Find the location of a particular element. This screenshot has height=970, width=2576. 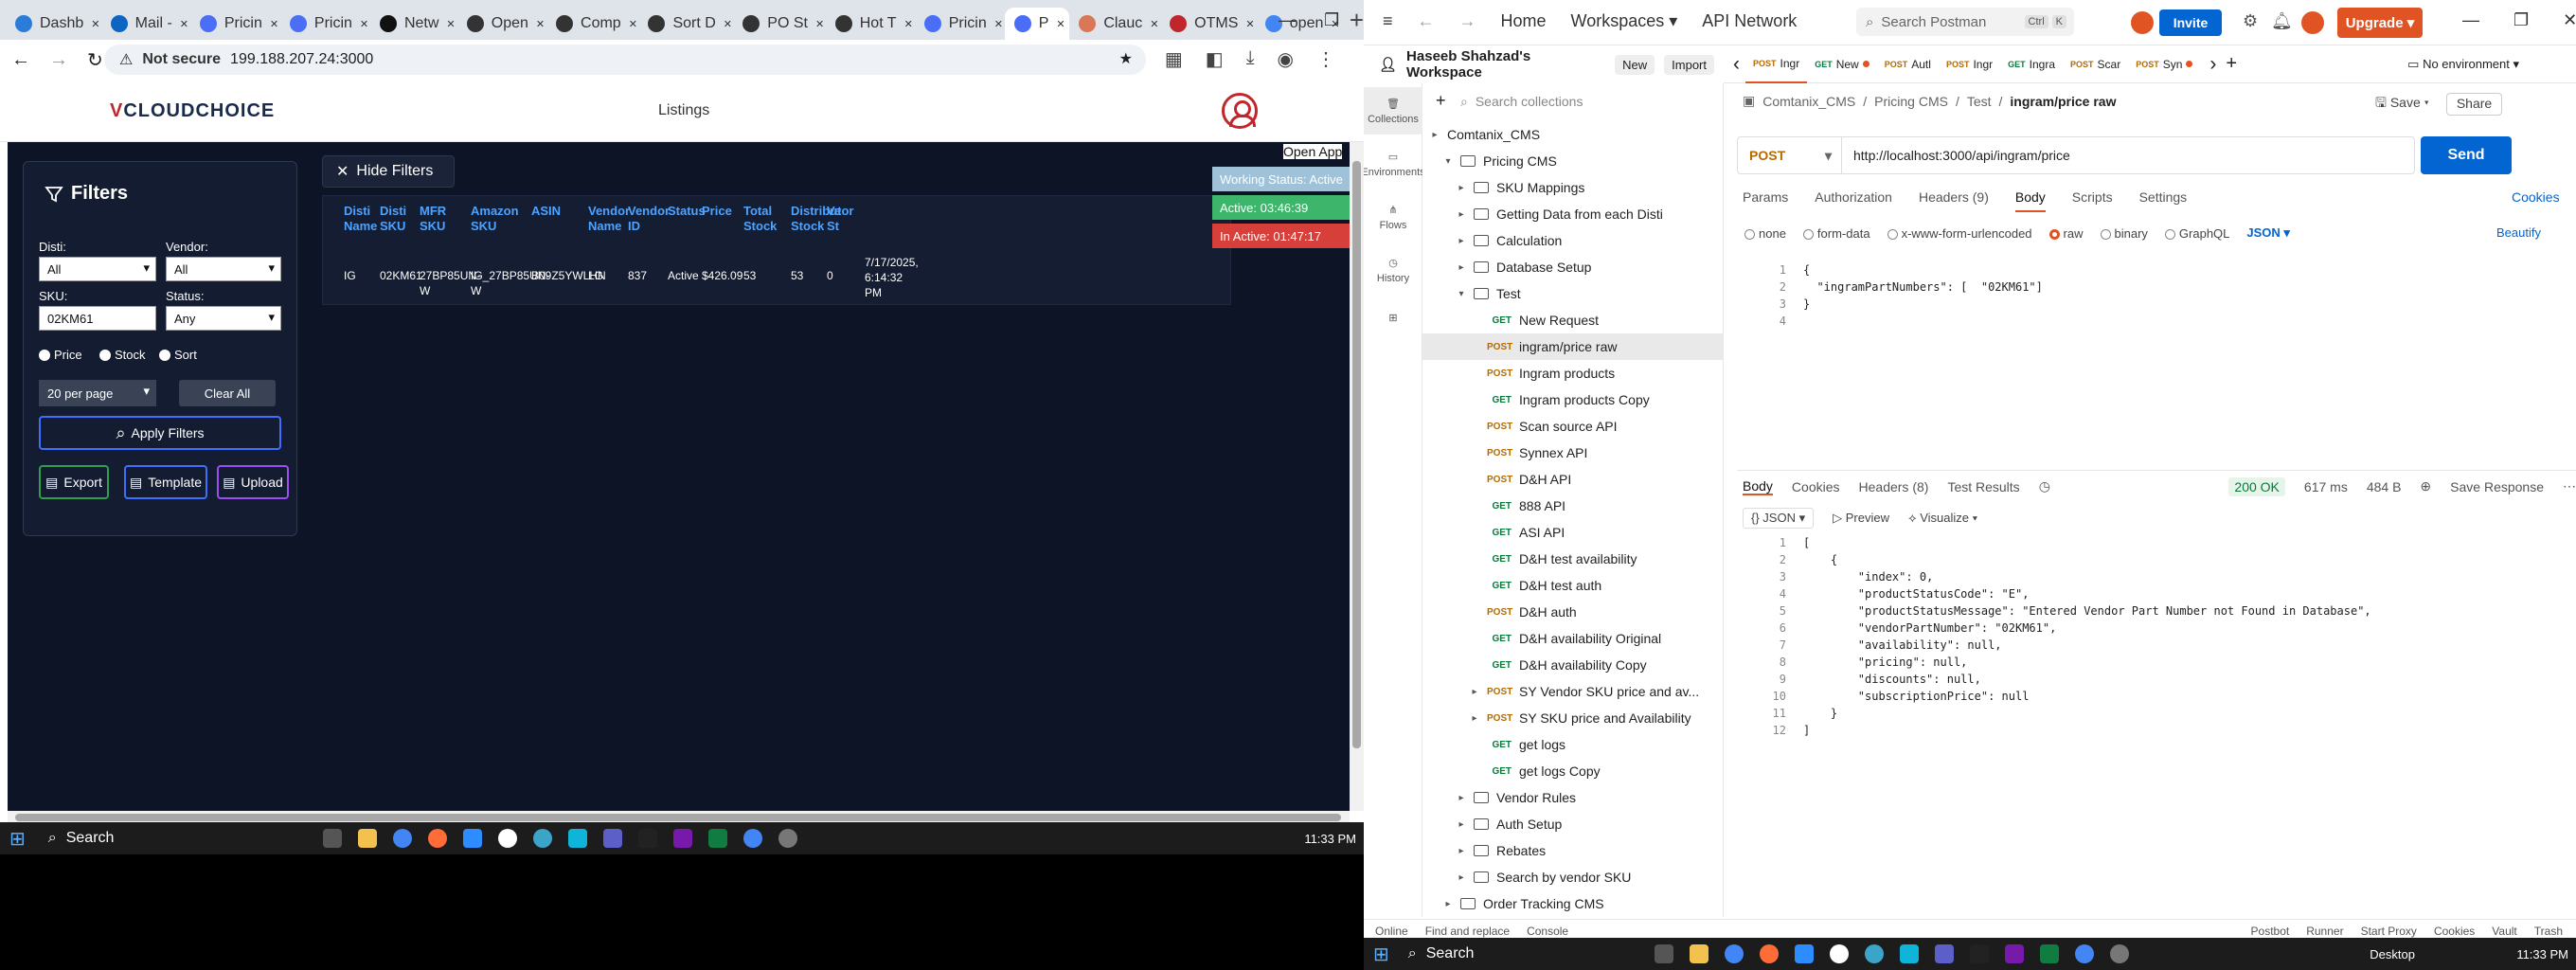

rail-collections: 🗑︎ Collections is located at coordinates (1393, 111).